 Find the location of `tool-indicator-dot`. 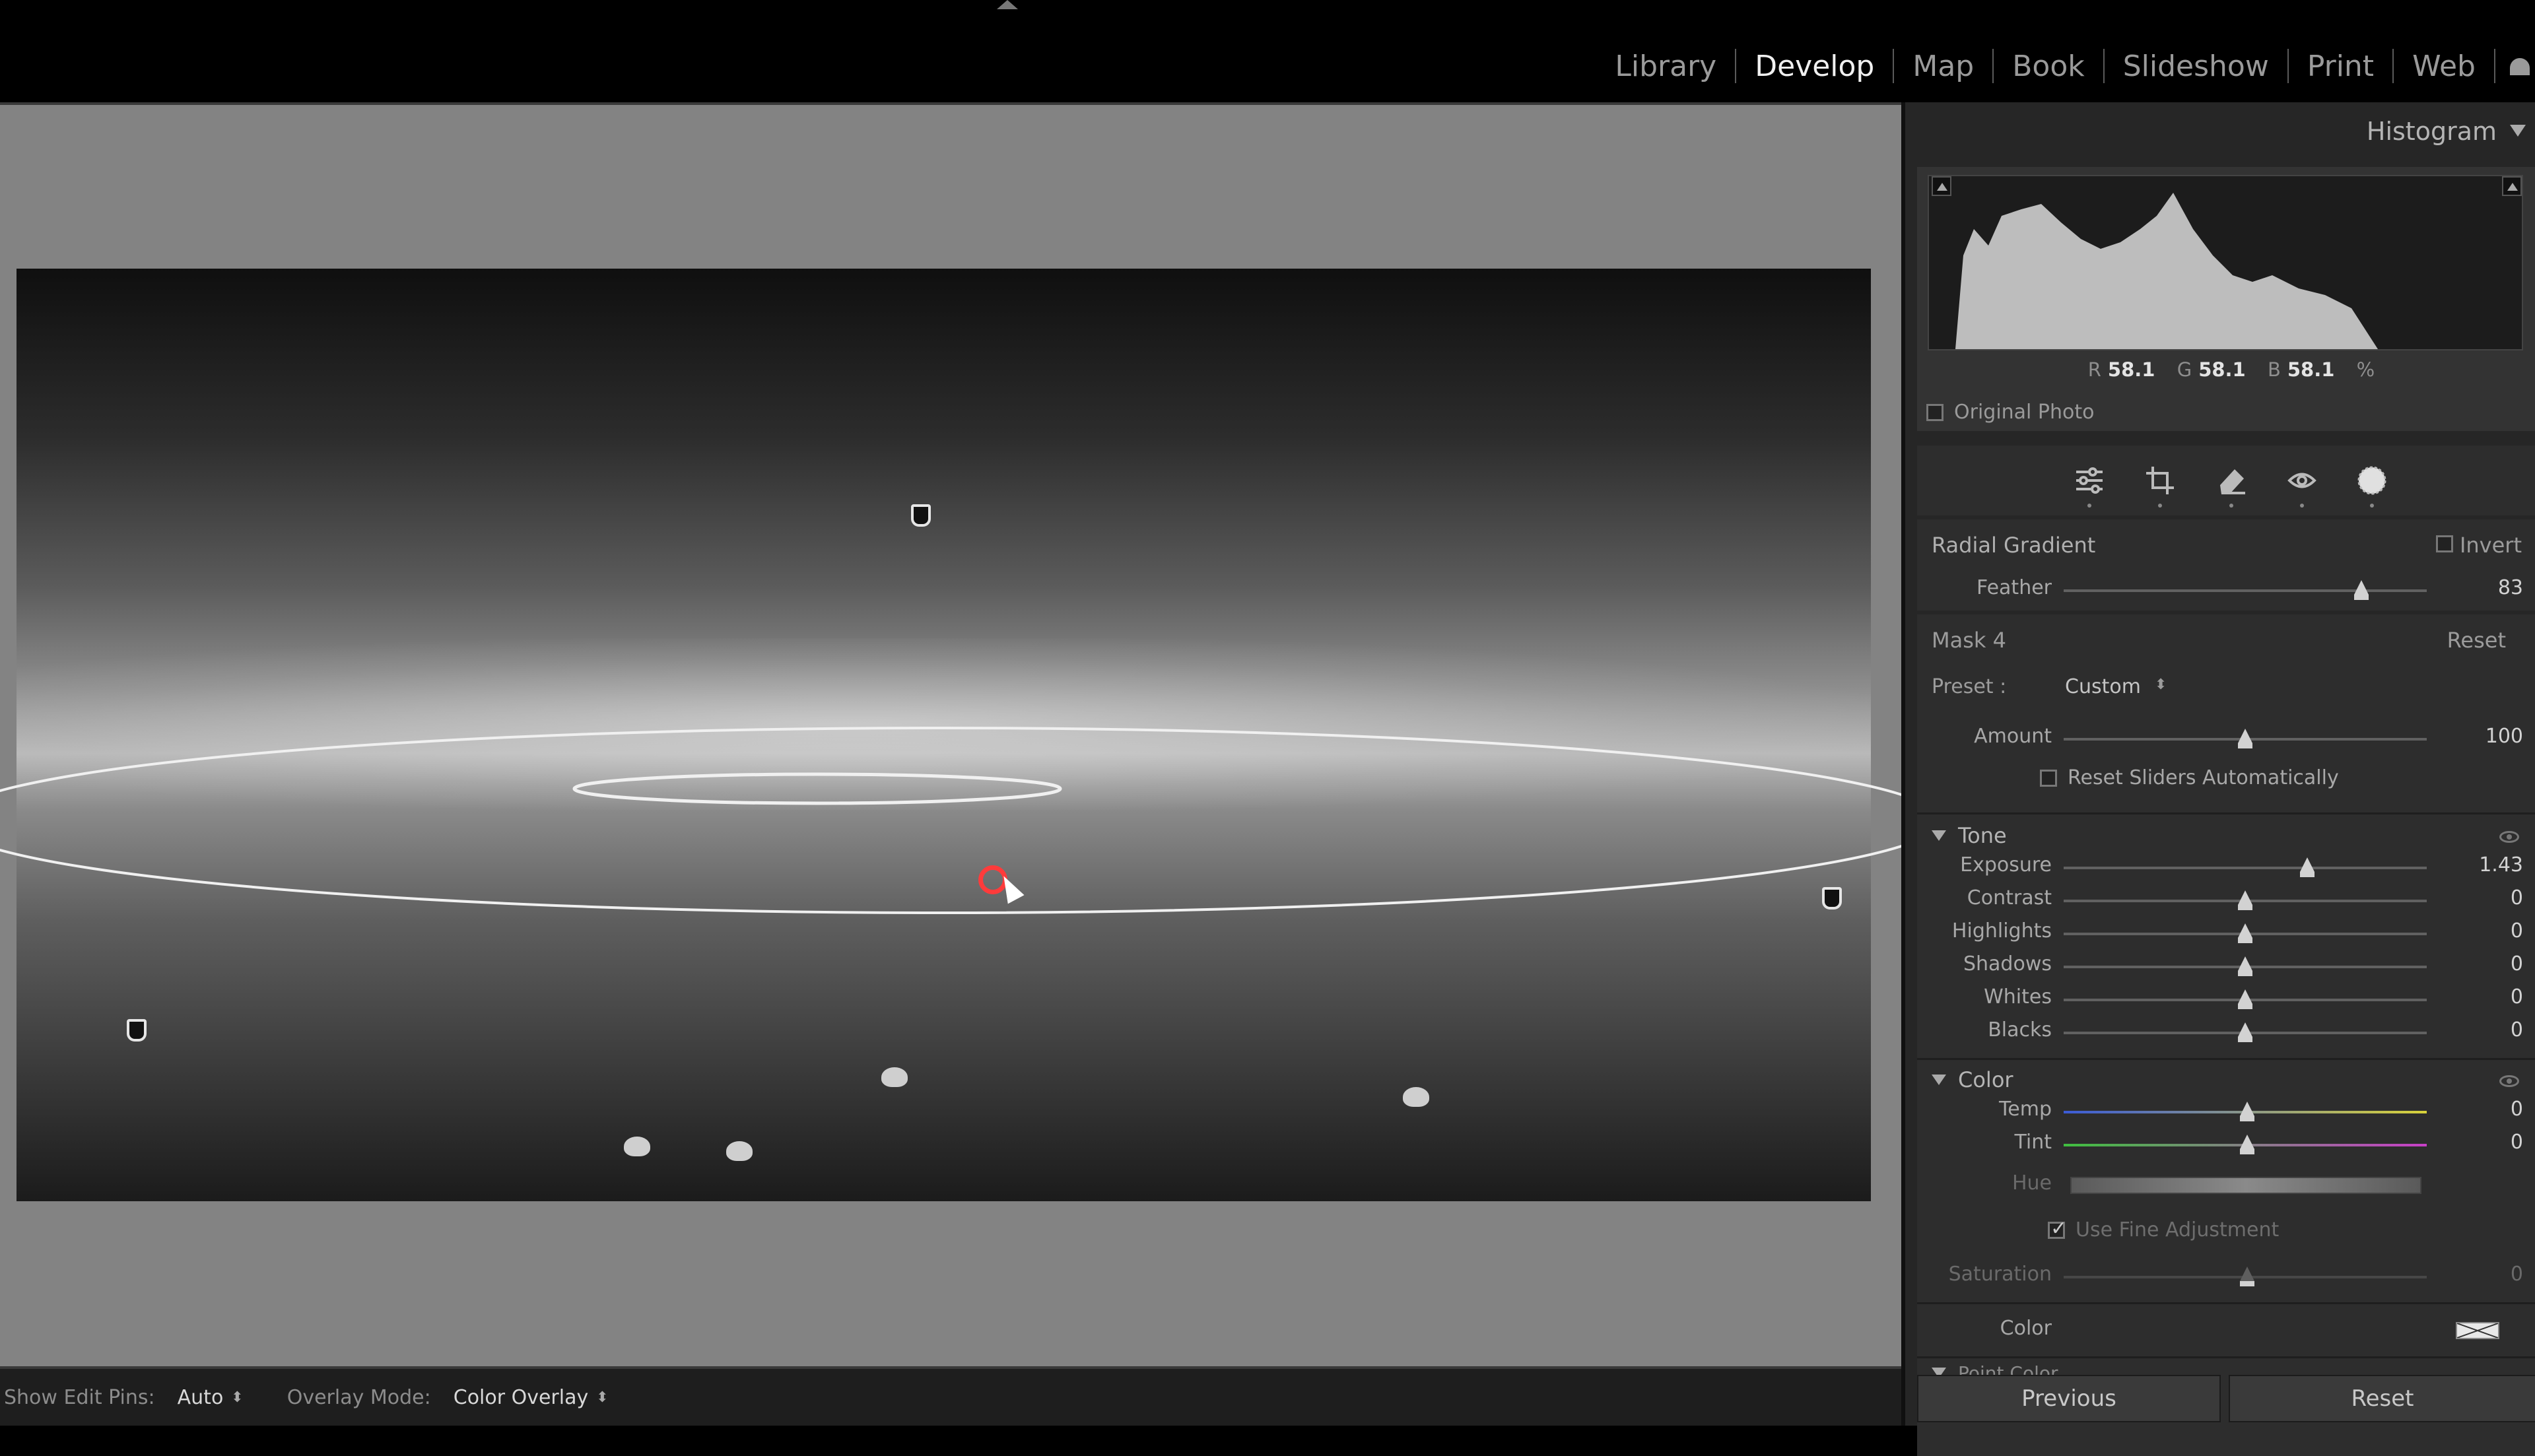

tool-indicator-dot is located at coordinates (2231, 506).